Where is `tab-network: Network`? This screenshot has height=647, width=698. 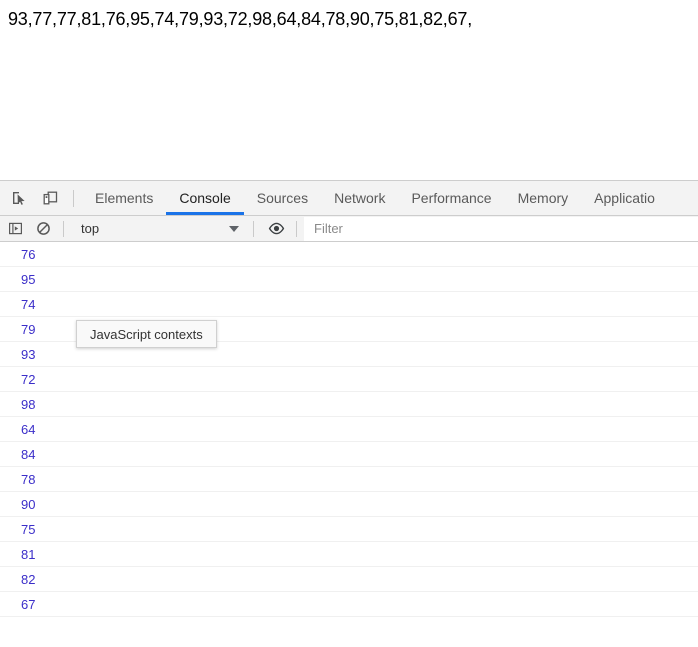 tab-network: Network is located at coordinates (359, 198).